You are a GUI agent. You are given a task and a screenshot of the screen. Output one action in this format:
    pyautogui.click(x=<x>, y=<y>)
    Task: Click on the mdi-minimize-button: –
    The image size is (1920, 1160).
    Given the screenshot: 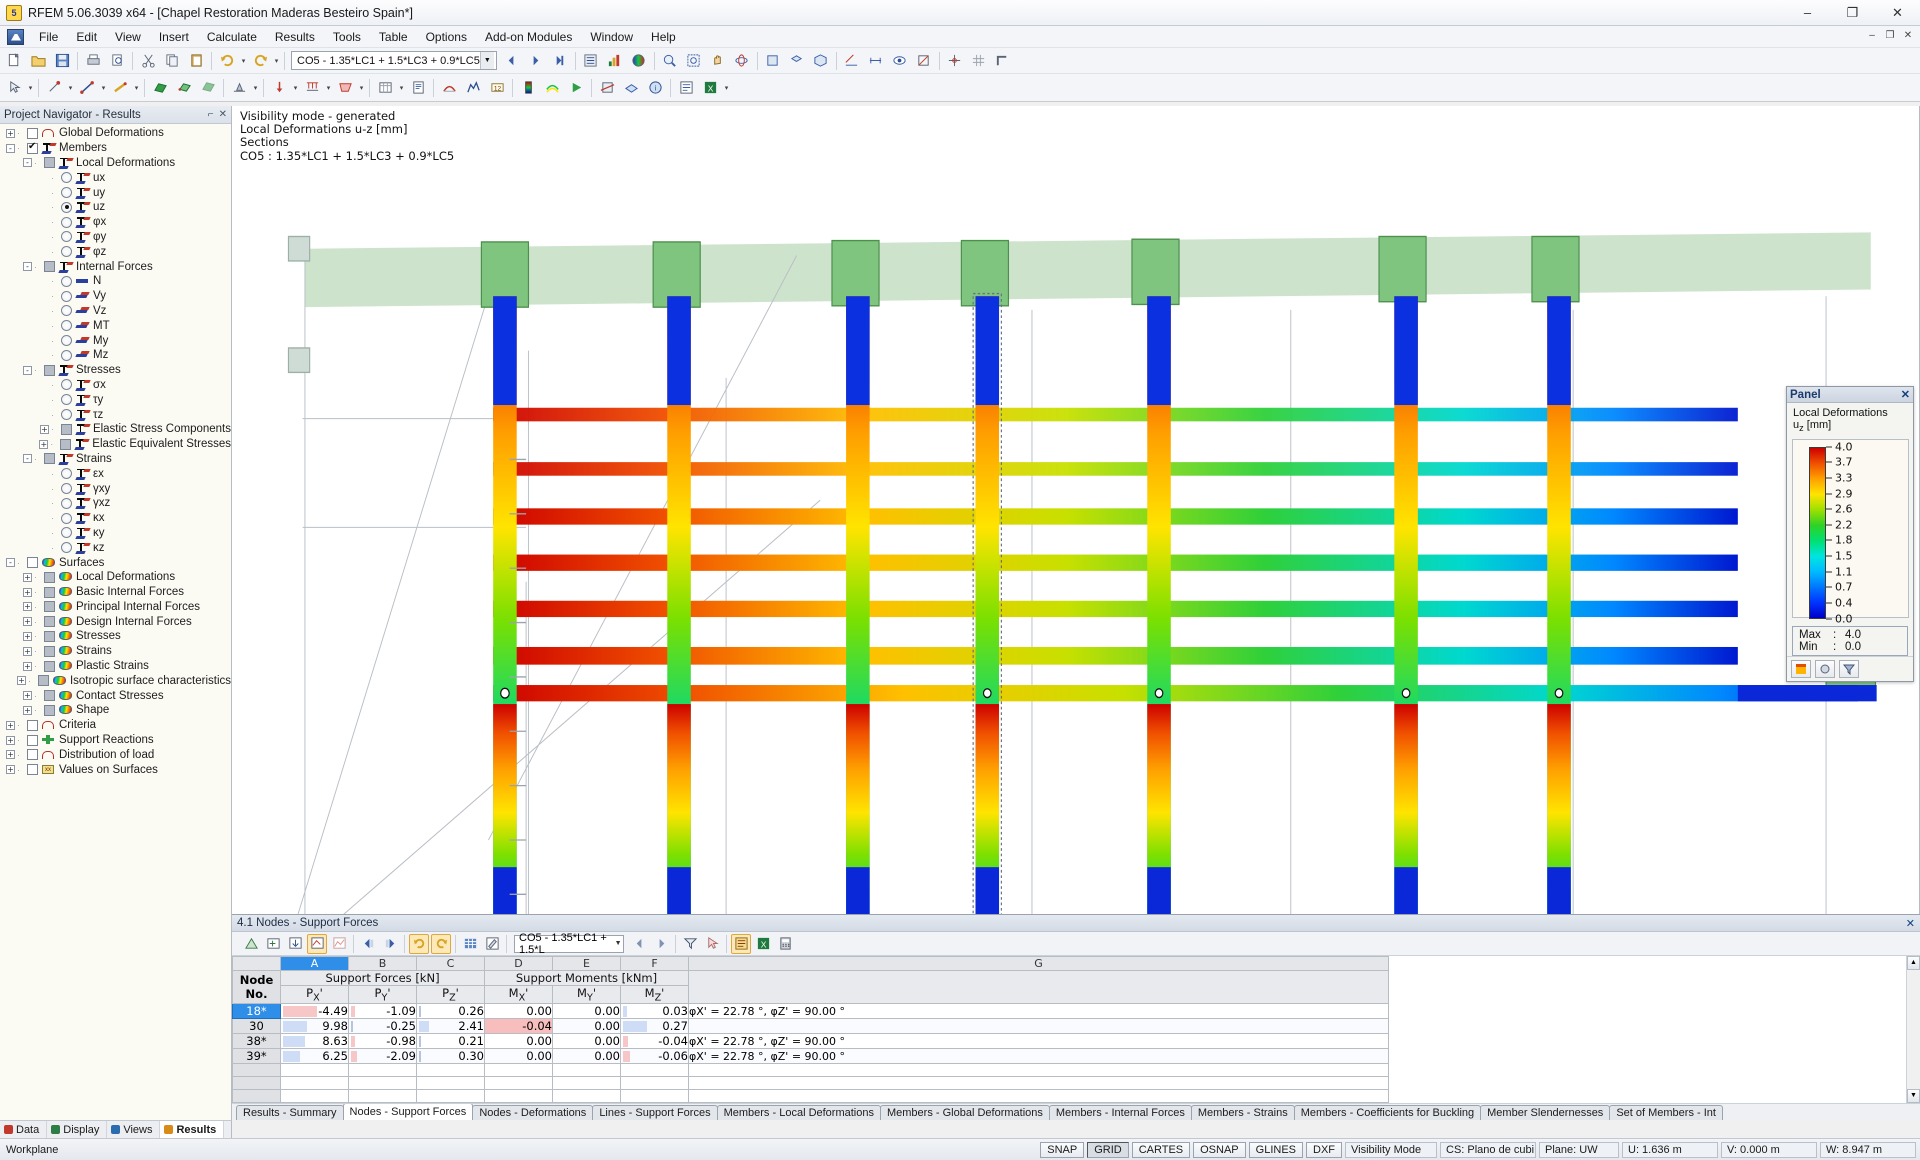 What is the action you would take?
    pyautogui.click(x=1872, y=37)
    